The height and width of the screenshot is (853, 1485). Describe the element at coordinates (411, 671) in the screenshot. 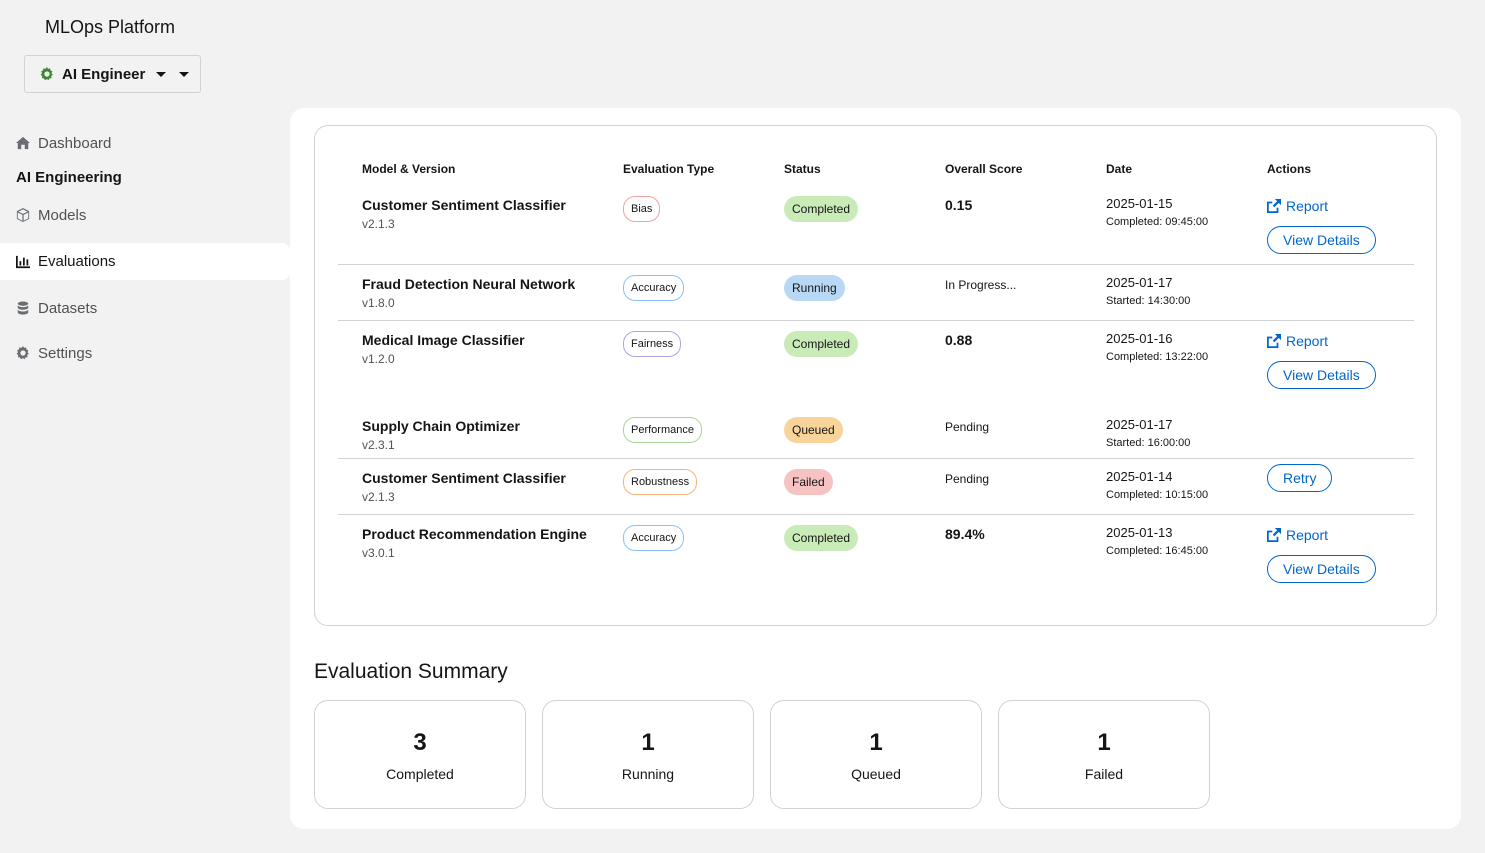

I see `summary-title: Evaluation Summary` at that location.